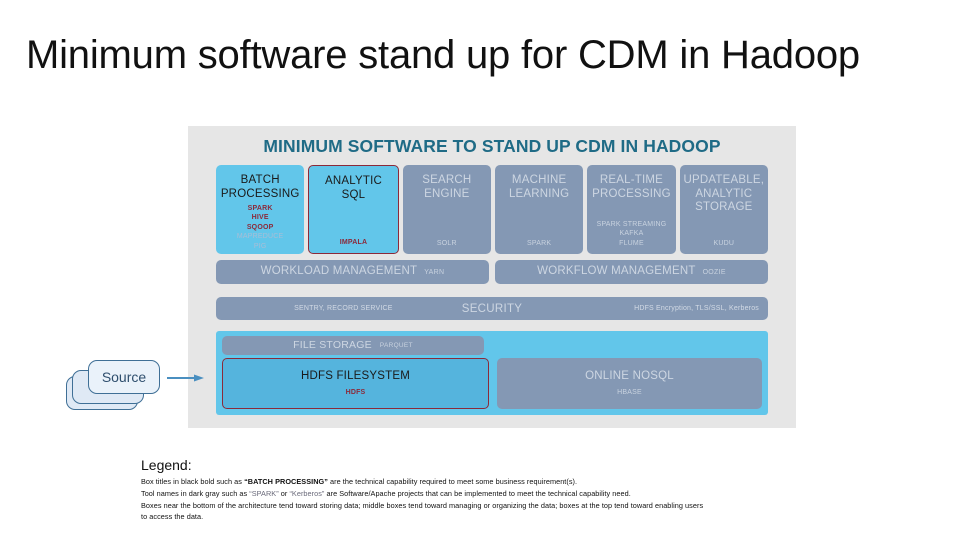  I want to click on security-tools-right: HDFS Encryption, TLS/SSL, Kerberos, so click(697, 308).